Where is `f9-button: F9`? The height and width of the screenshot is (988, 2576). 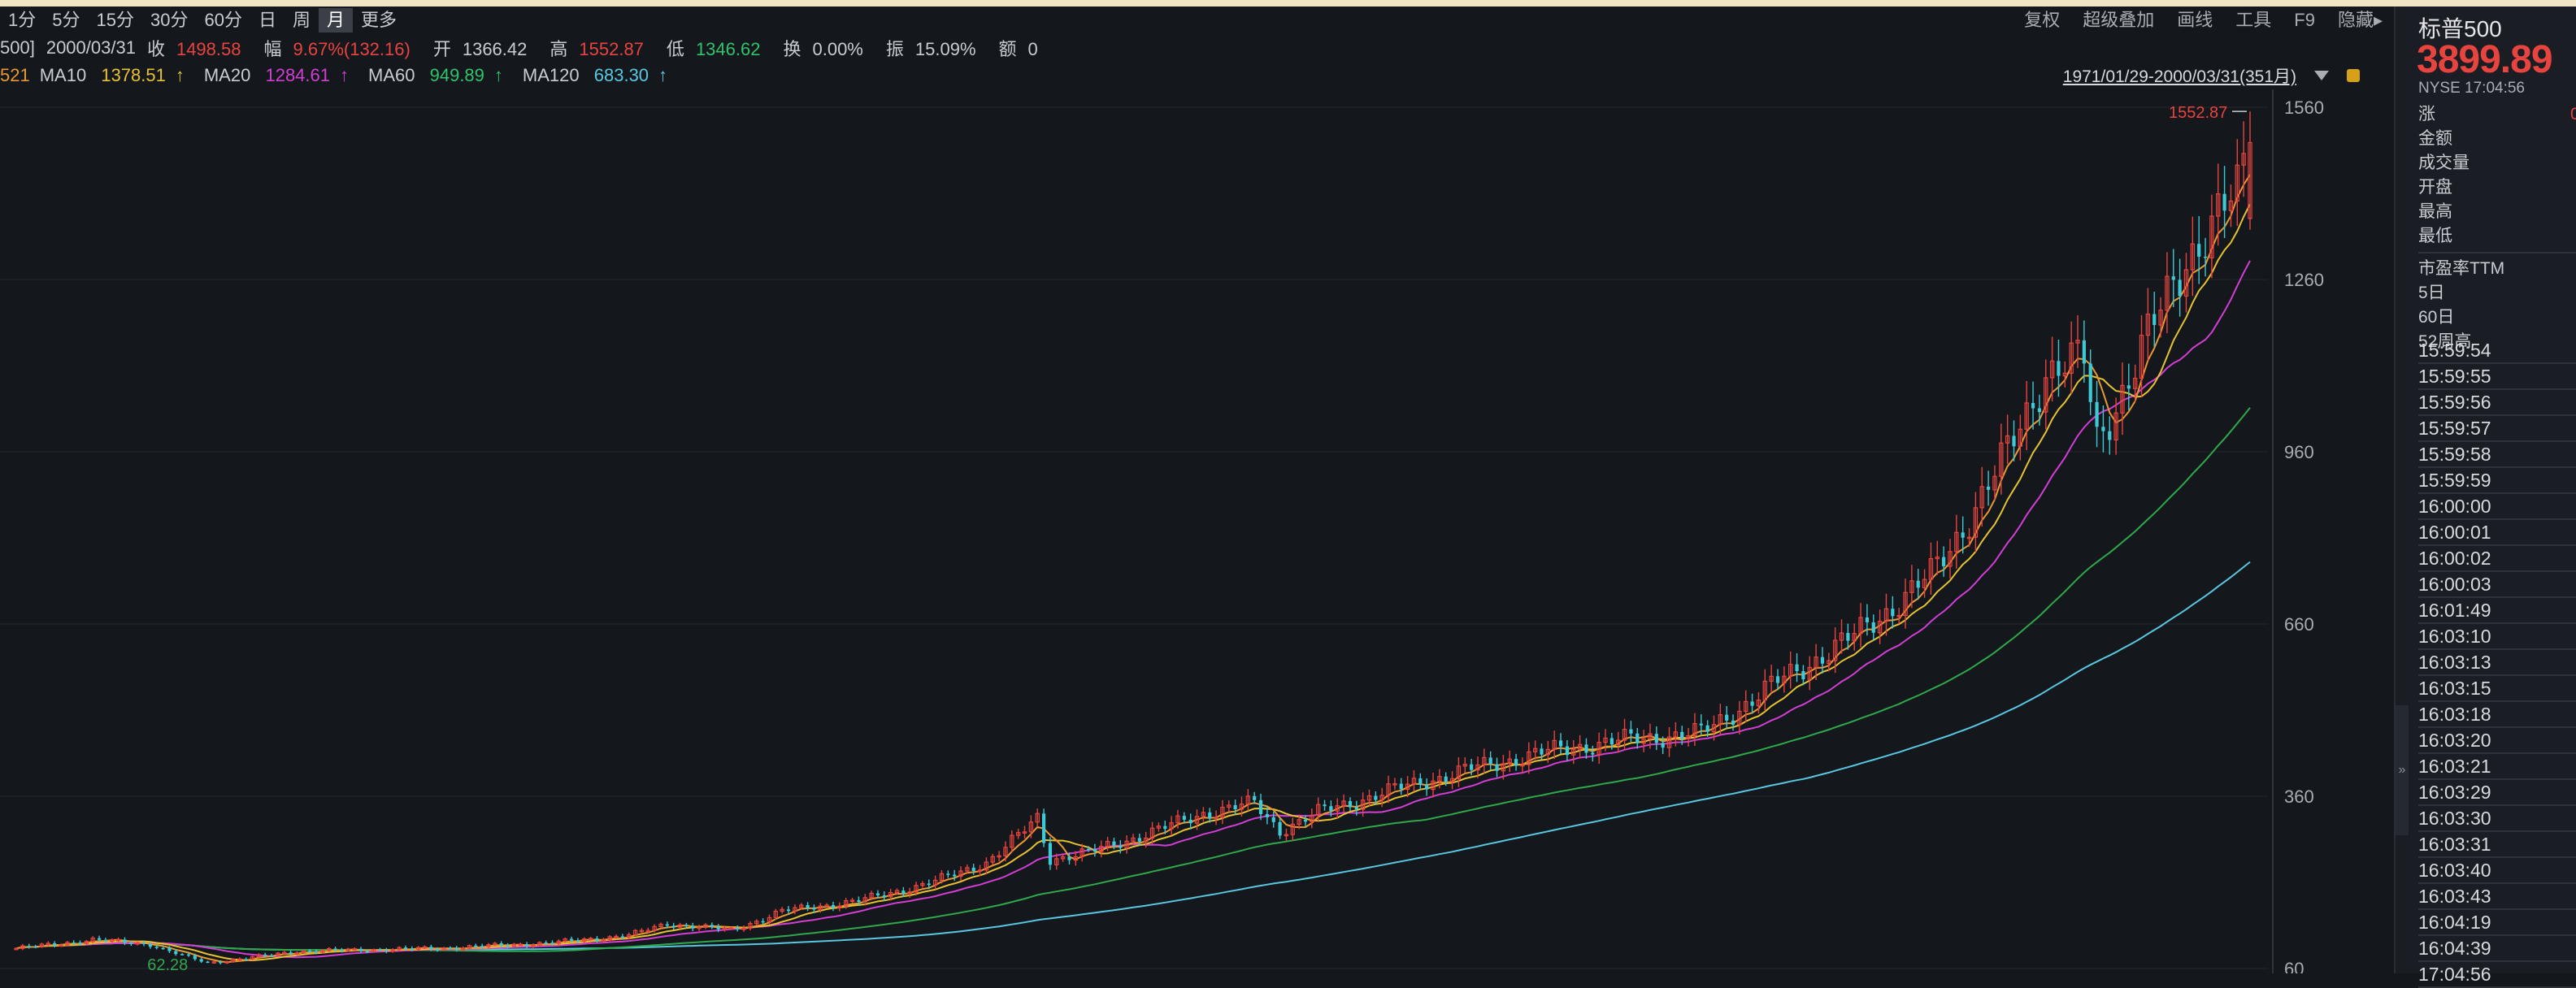 f9-button: F9 is located at coordinates (2304, 20).